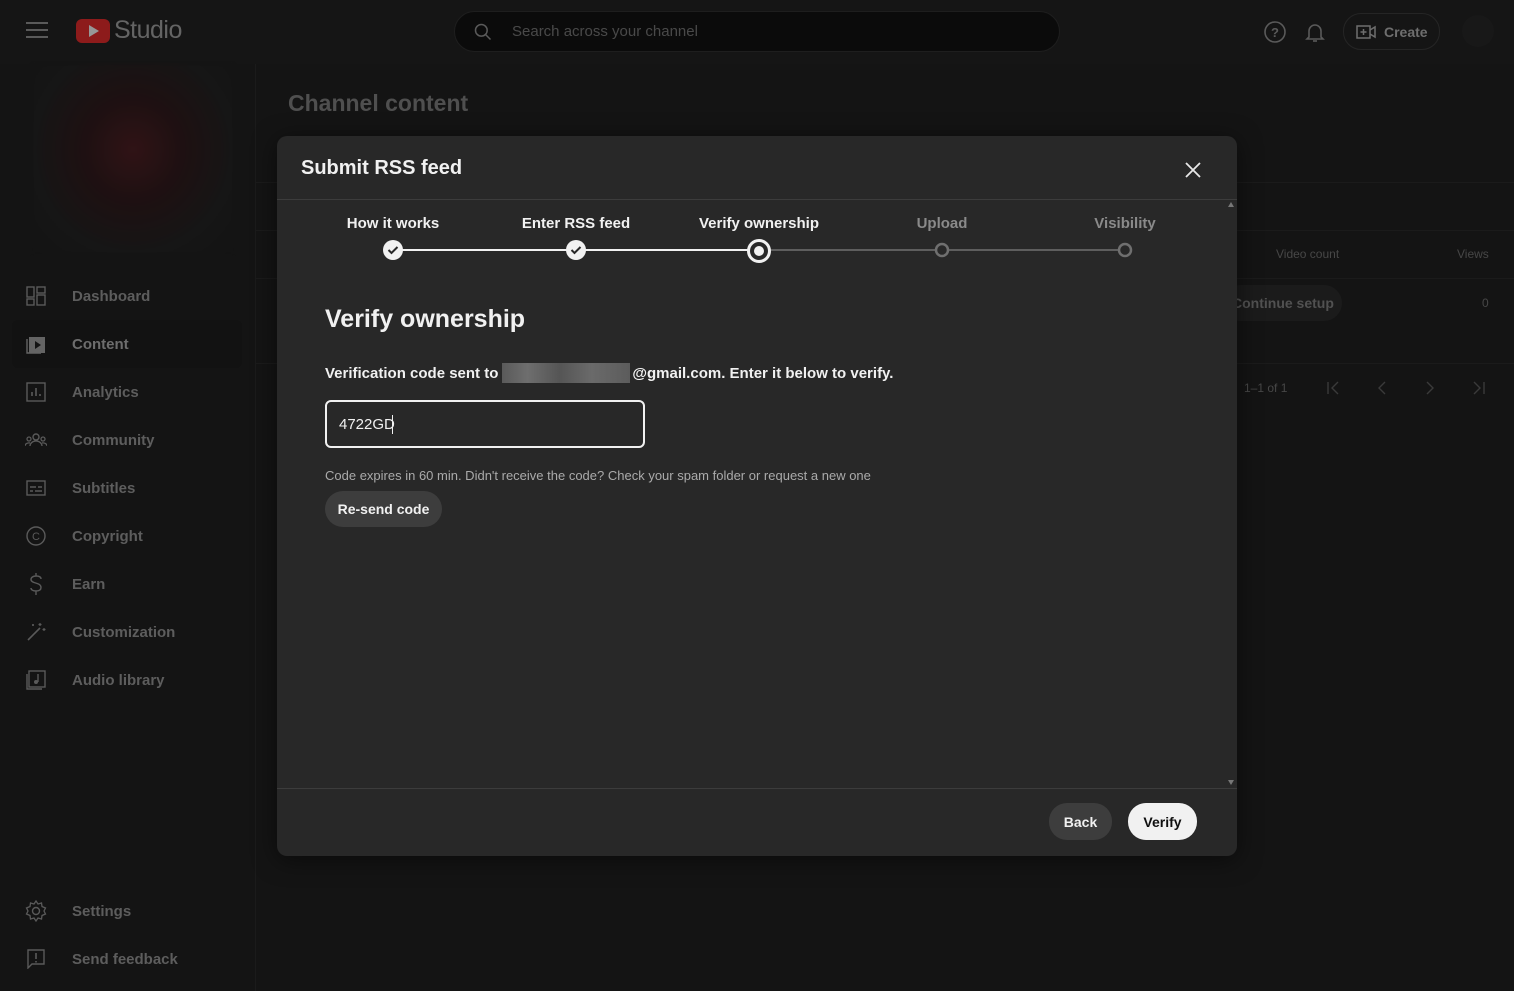 The image size is (1514, 991). I want to click on resend-code-button: Re-send code, so click(383, 509).